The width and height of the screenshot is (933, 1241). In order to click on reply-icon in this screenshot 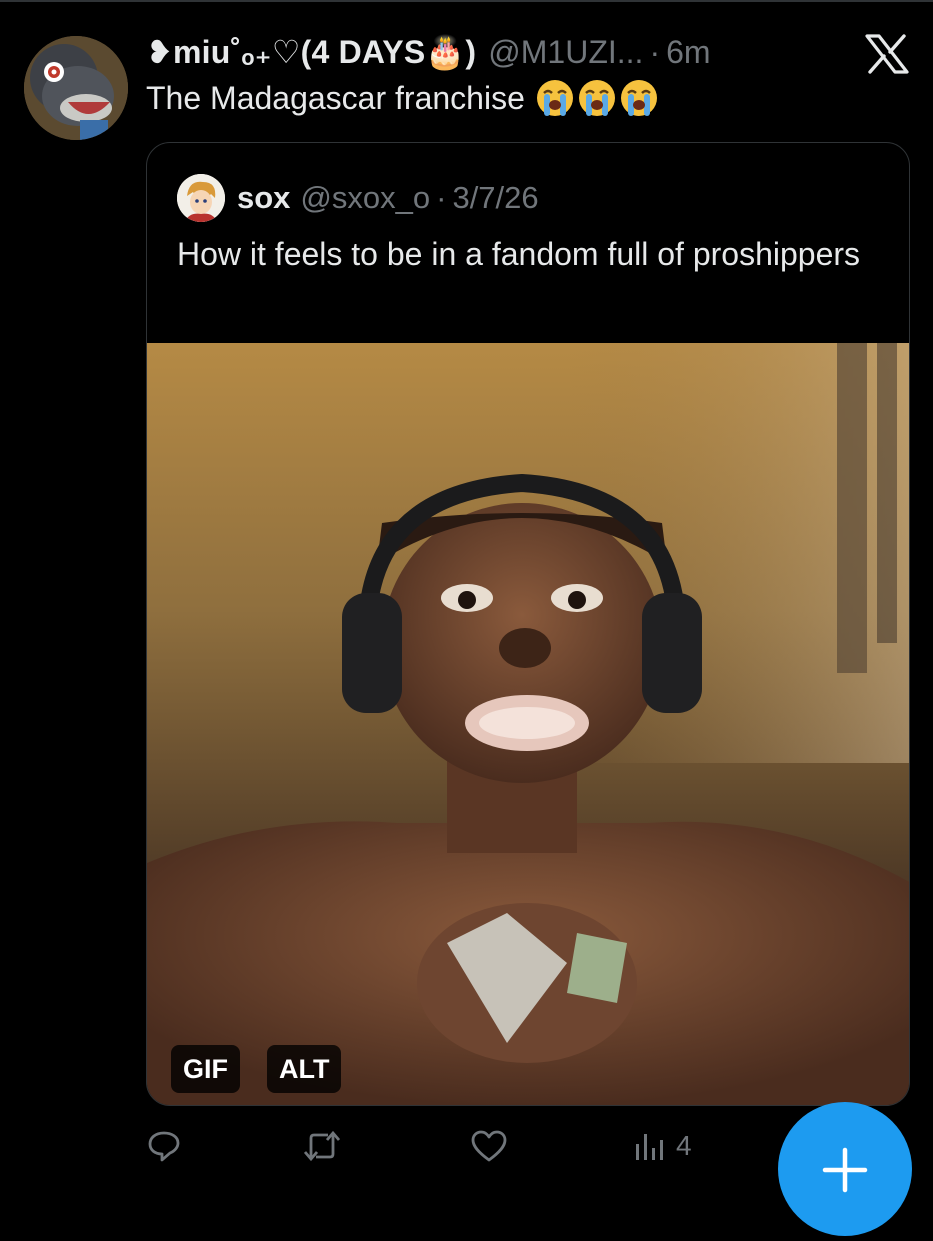, I will do `click(164, 1146)`.